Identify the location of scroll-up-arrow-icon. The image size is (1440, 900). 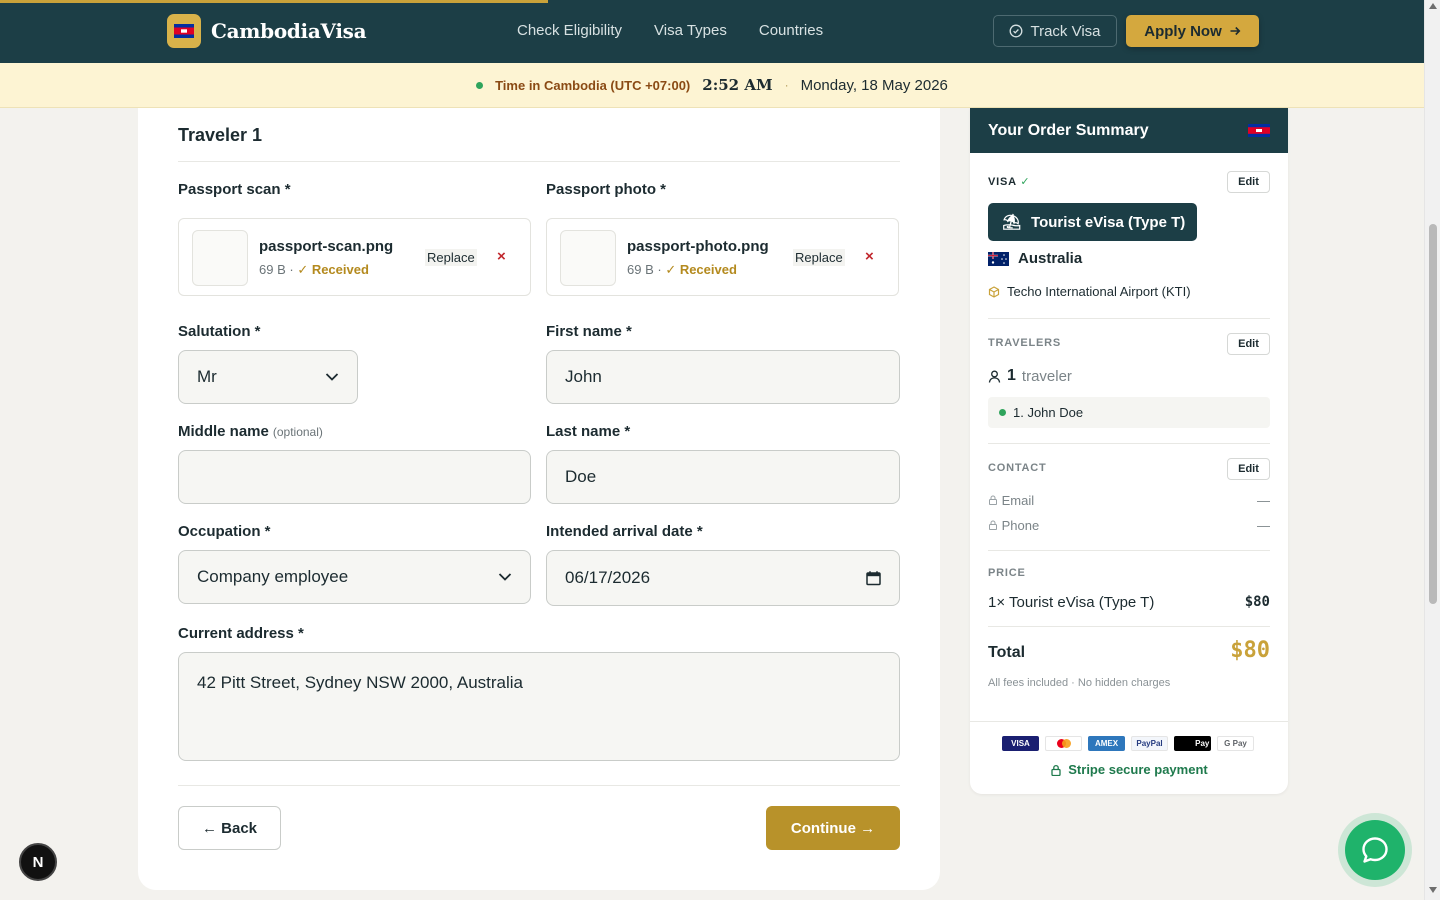
(1433, 6).